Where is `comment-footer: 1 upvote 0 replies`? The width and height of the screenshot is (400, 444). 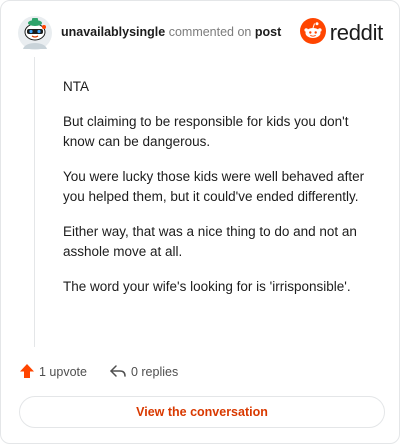 comment-footer: 1 upvote 0 replies is located at coordinates (98, 372).